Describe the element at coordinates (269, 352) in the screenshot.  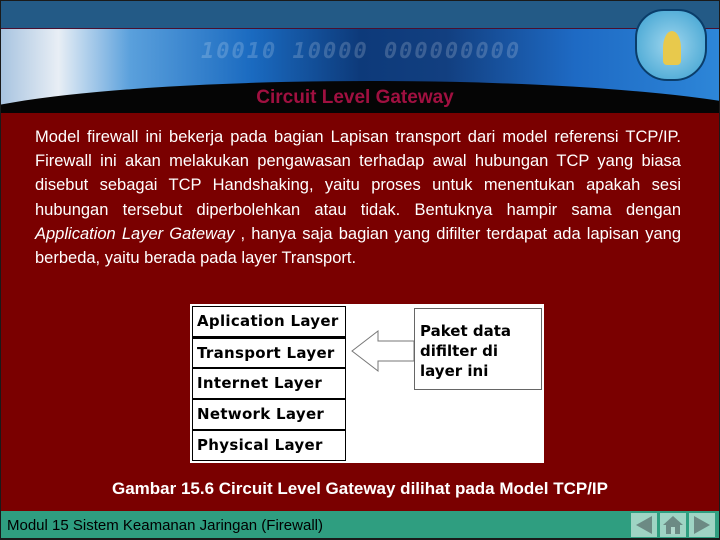
I see `layer-transport: Transport Layer` at that location.